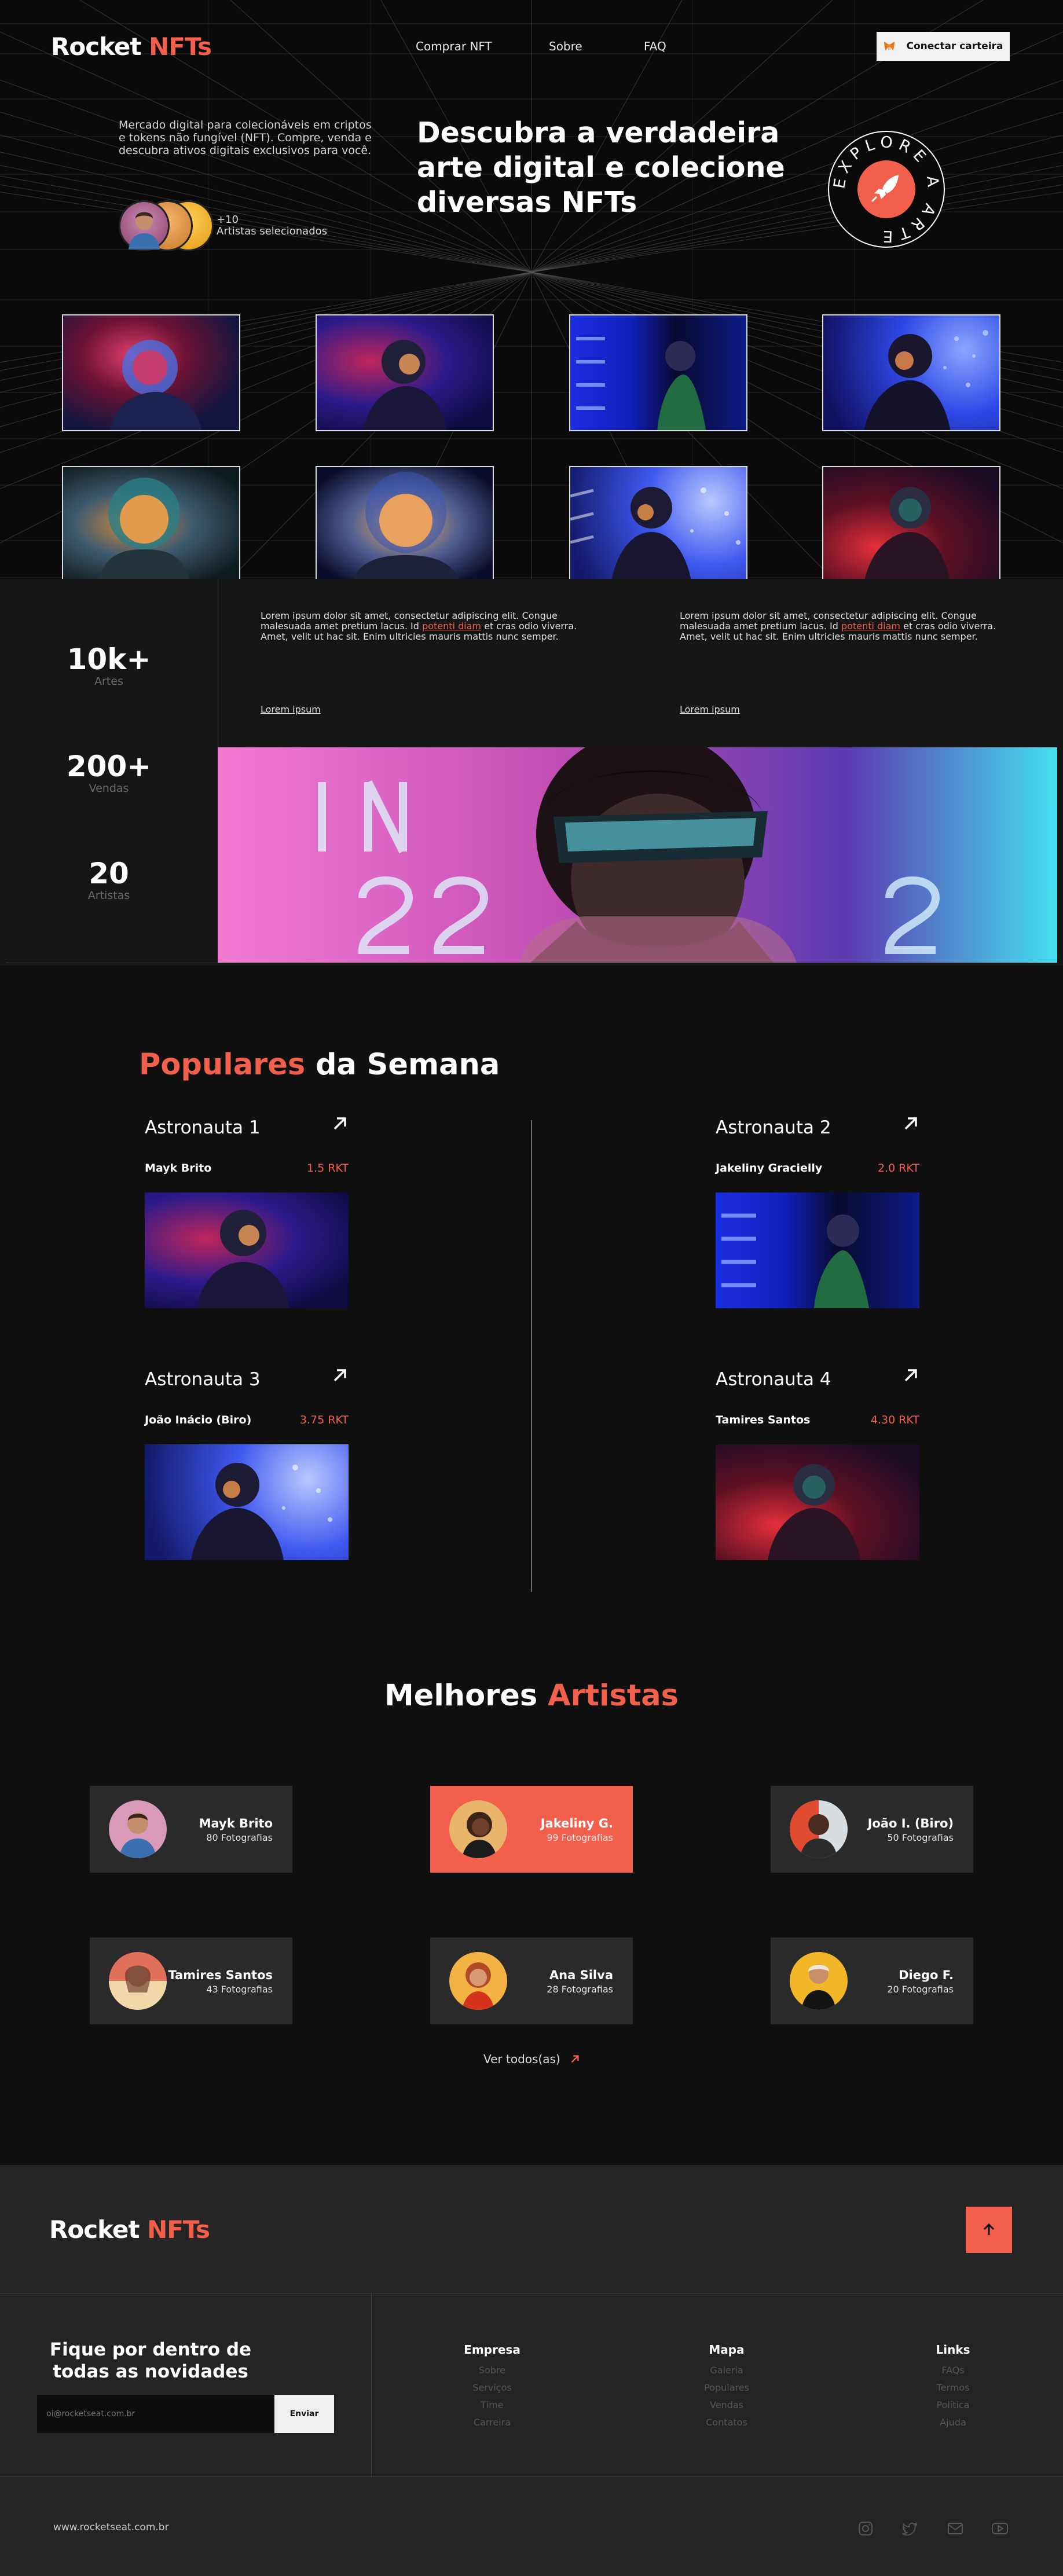 The height and width of the screenshot is (2576, 1063). Describe the element at coordinates (454, 46) in the screenshot. I see `nav-item-comprar-nft: Comprar NFT` at that location.